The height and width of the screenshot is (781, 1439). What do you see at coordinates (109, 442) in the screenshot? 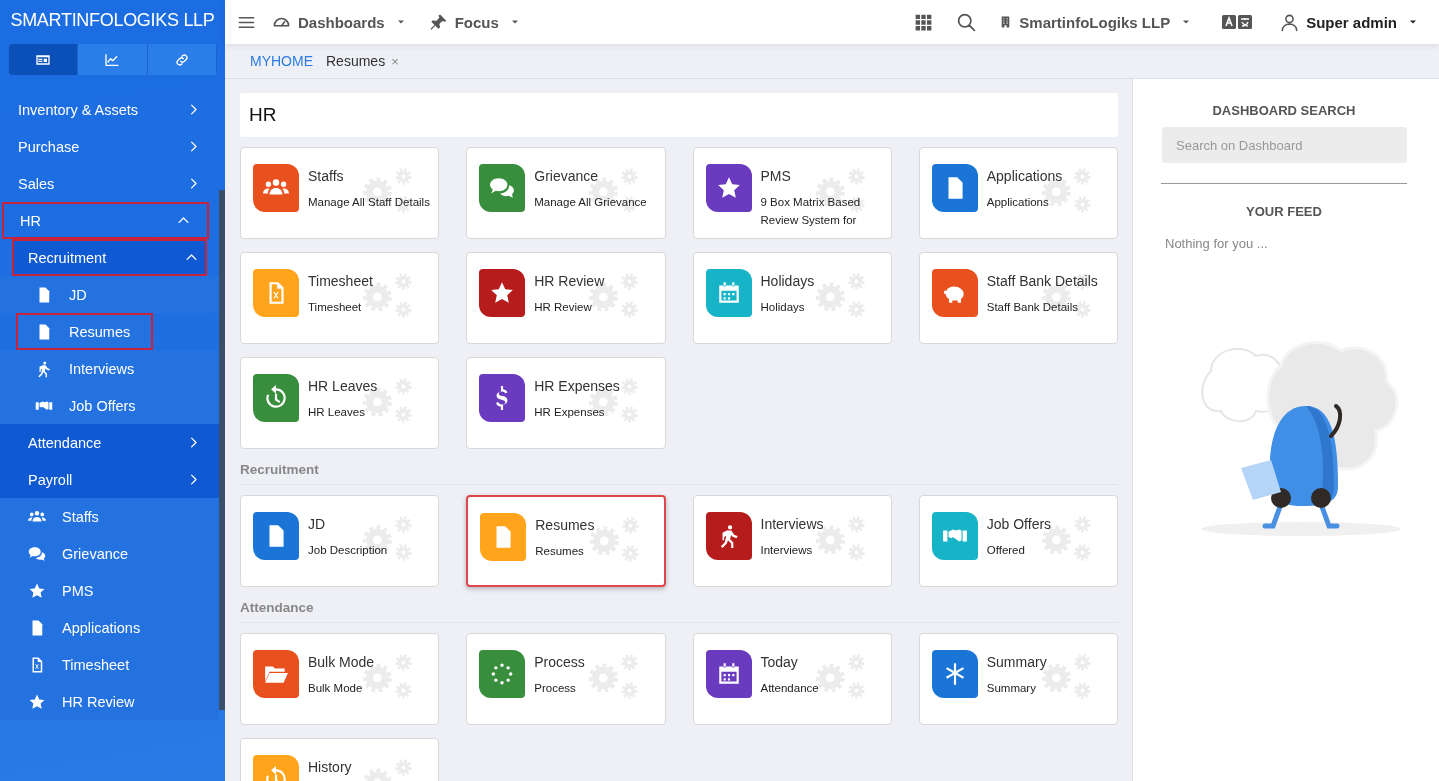
I see `menu-item: Attendance` at bounding box center [109, 442].